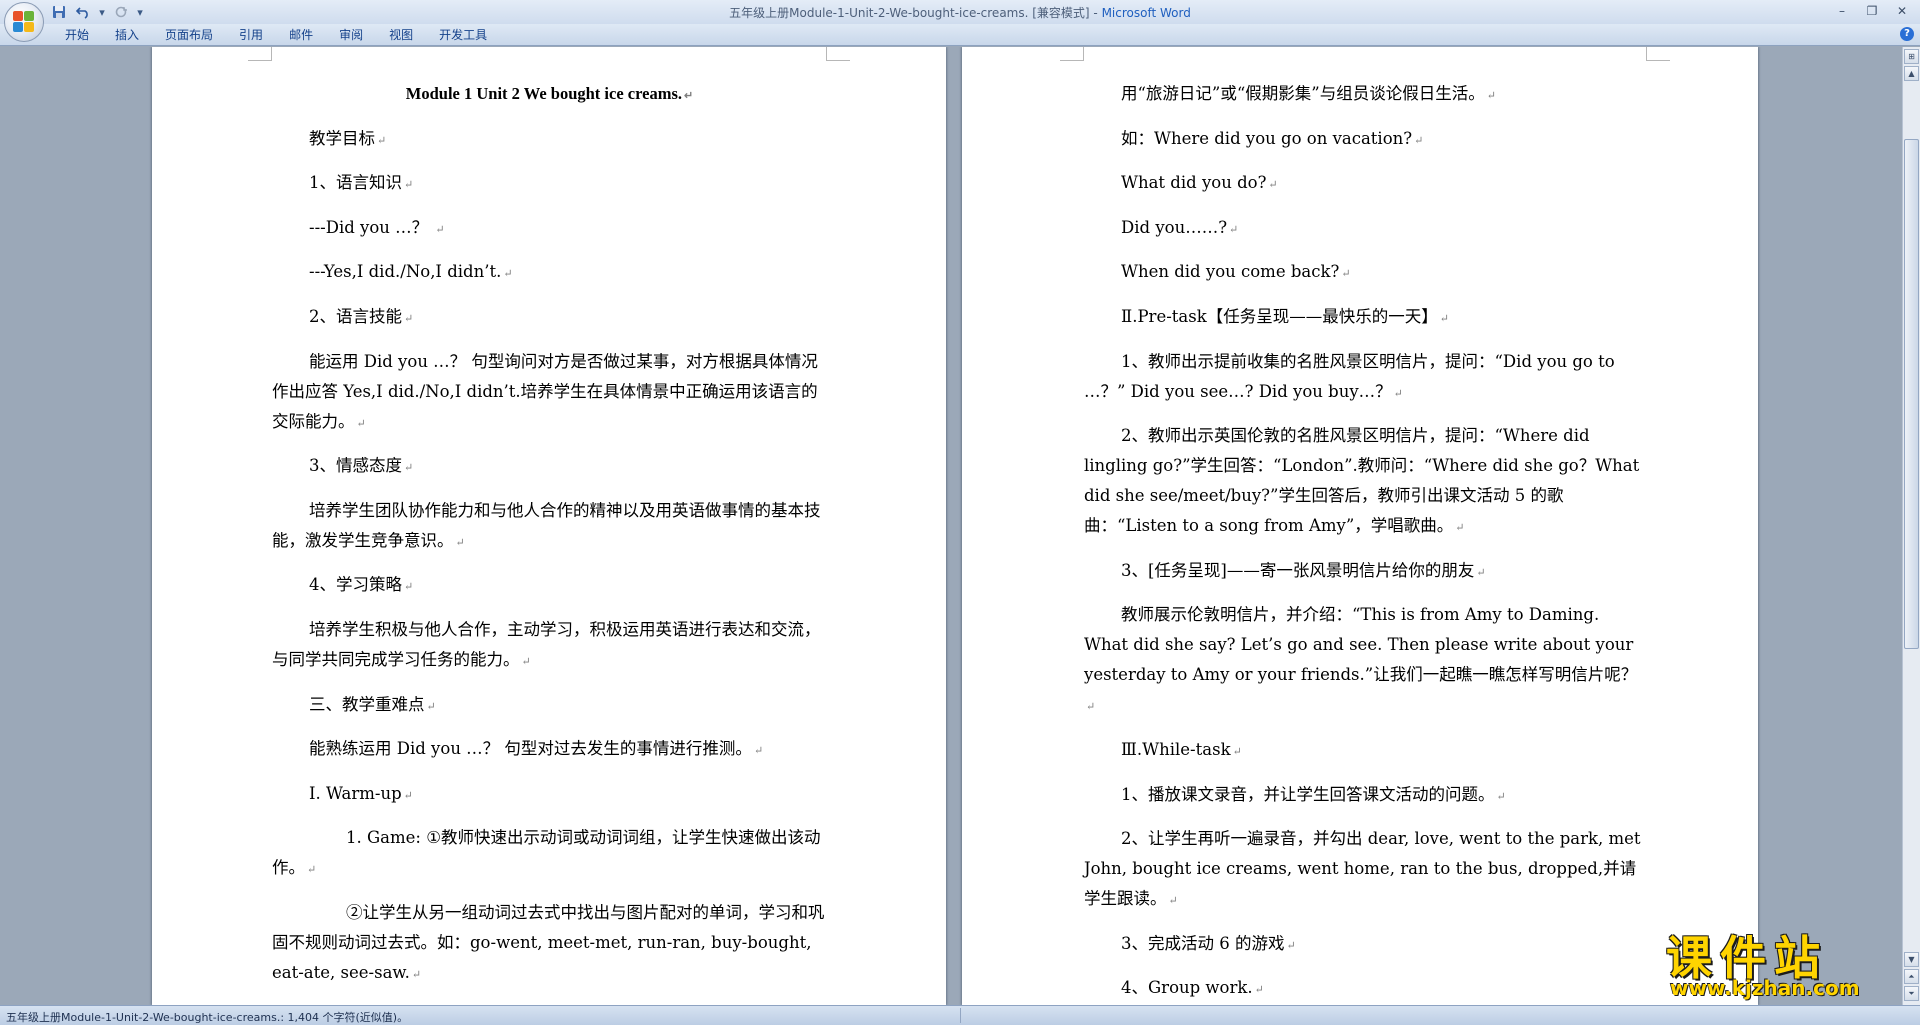 The height and width of the screenshot is (1025, 1920). I want to click on paragraph-text: 3、完成活动 6 的游戏, so click(1203, 943).